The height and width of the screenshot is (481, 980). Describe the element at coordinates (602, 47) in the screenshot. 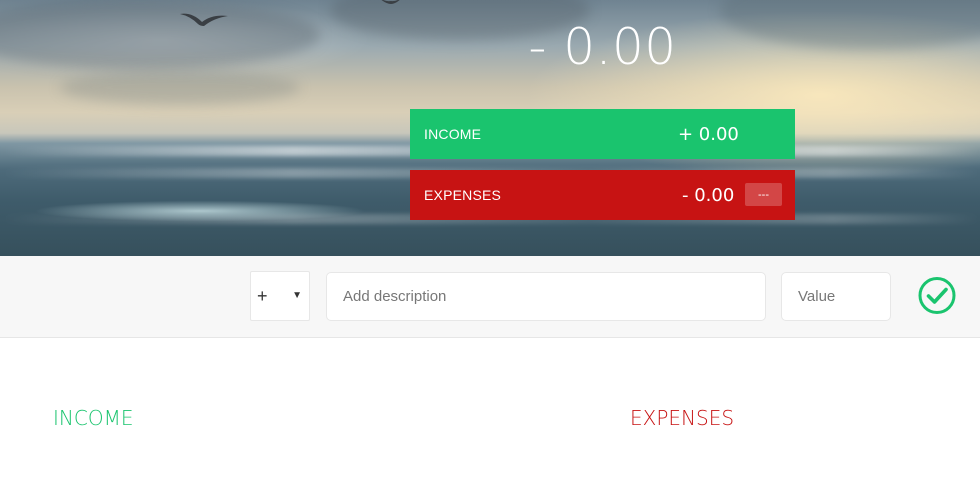

I see `budget-total: - 0.00` at that location.